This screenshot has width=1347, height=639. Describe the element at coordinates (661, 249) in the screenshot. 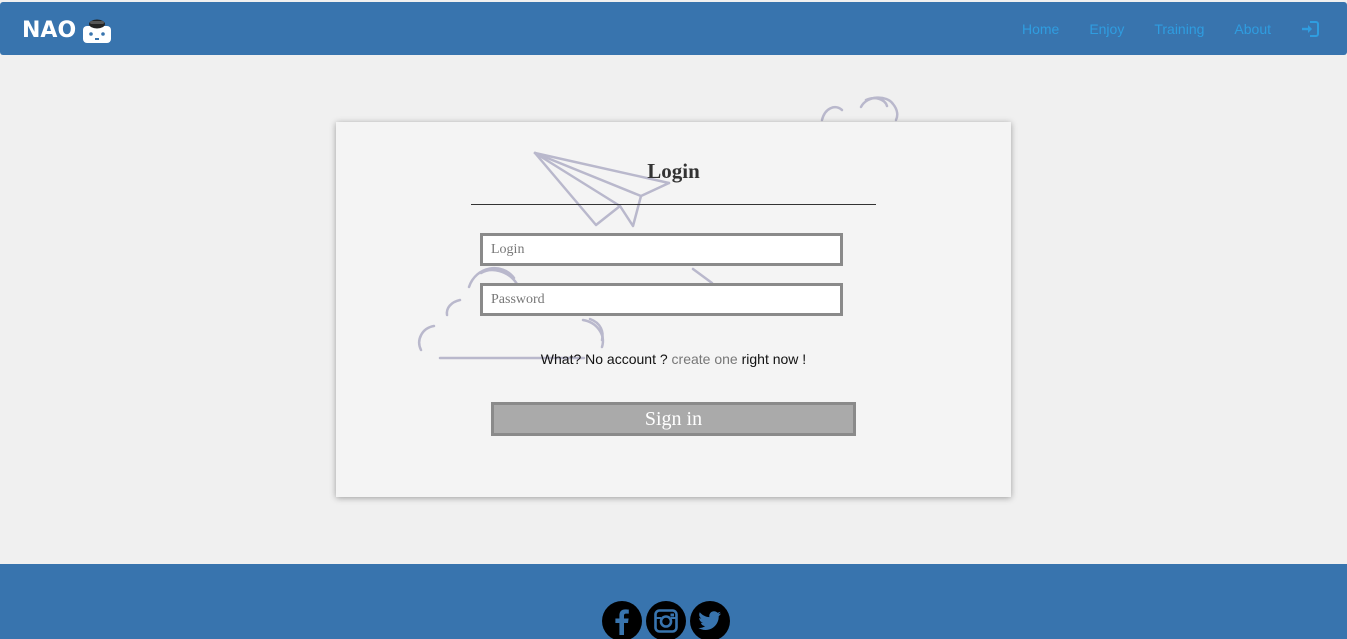

I see `login-input` at that location.